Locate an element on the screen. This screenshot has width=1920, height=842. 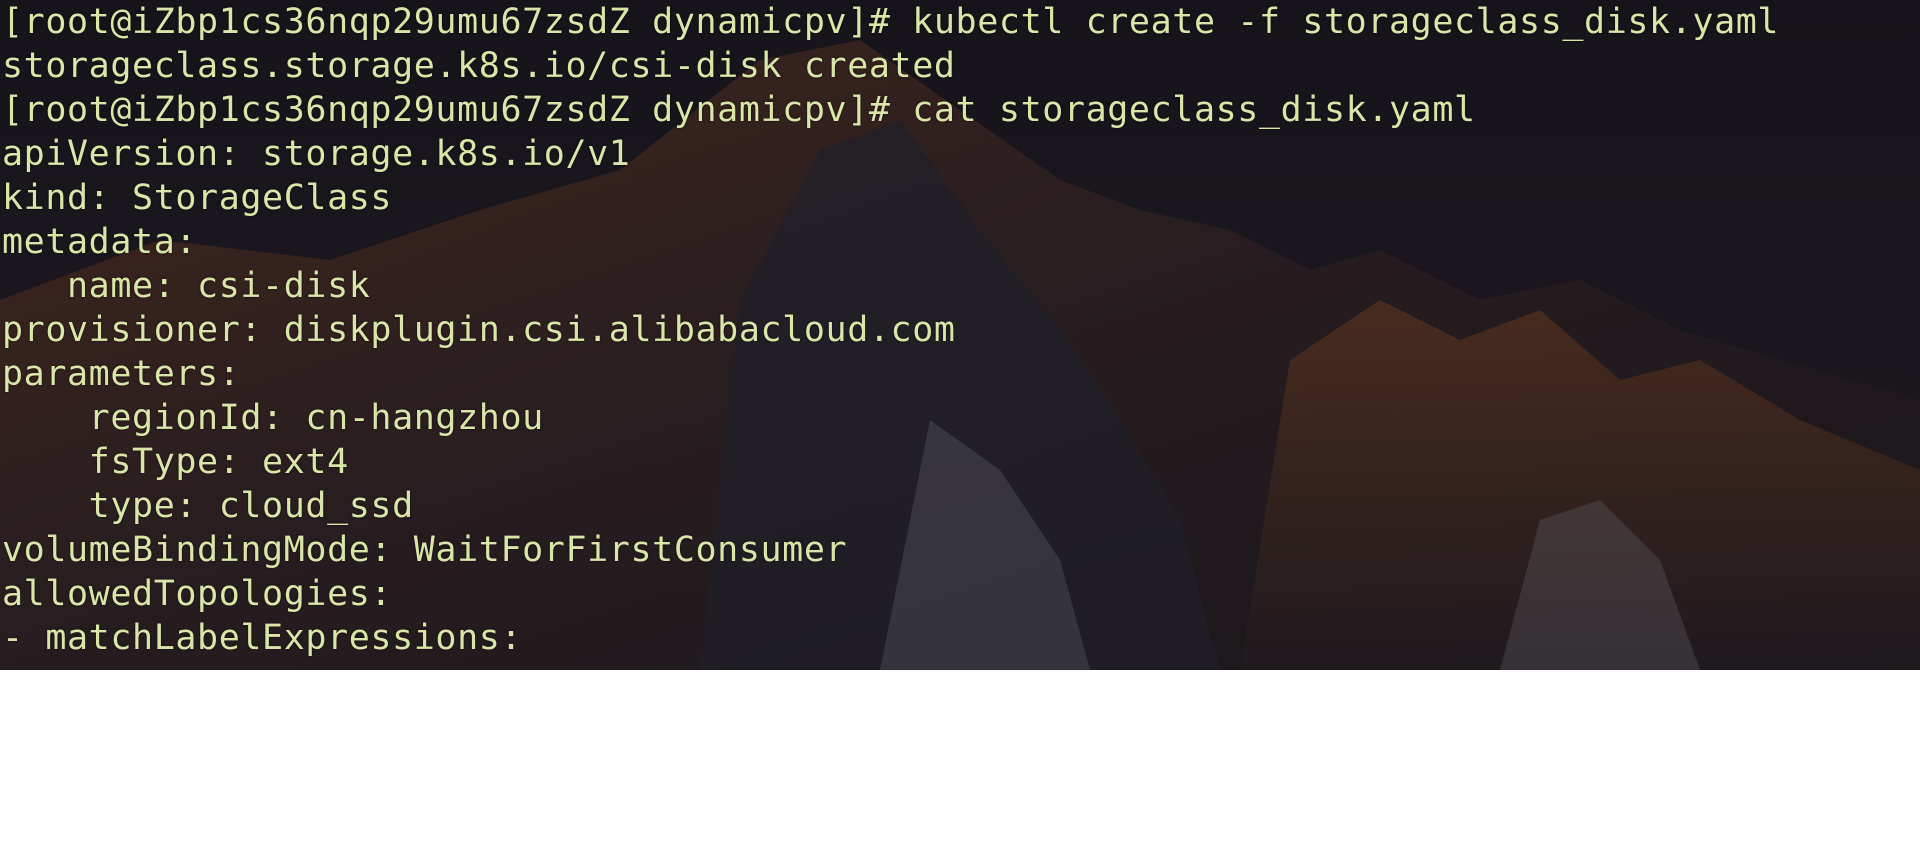
terminal-line: name: csi-disk is located at coordinates (186, 286).